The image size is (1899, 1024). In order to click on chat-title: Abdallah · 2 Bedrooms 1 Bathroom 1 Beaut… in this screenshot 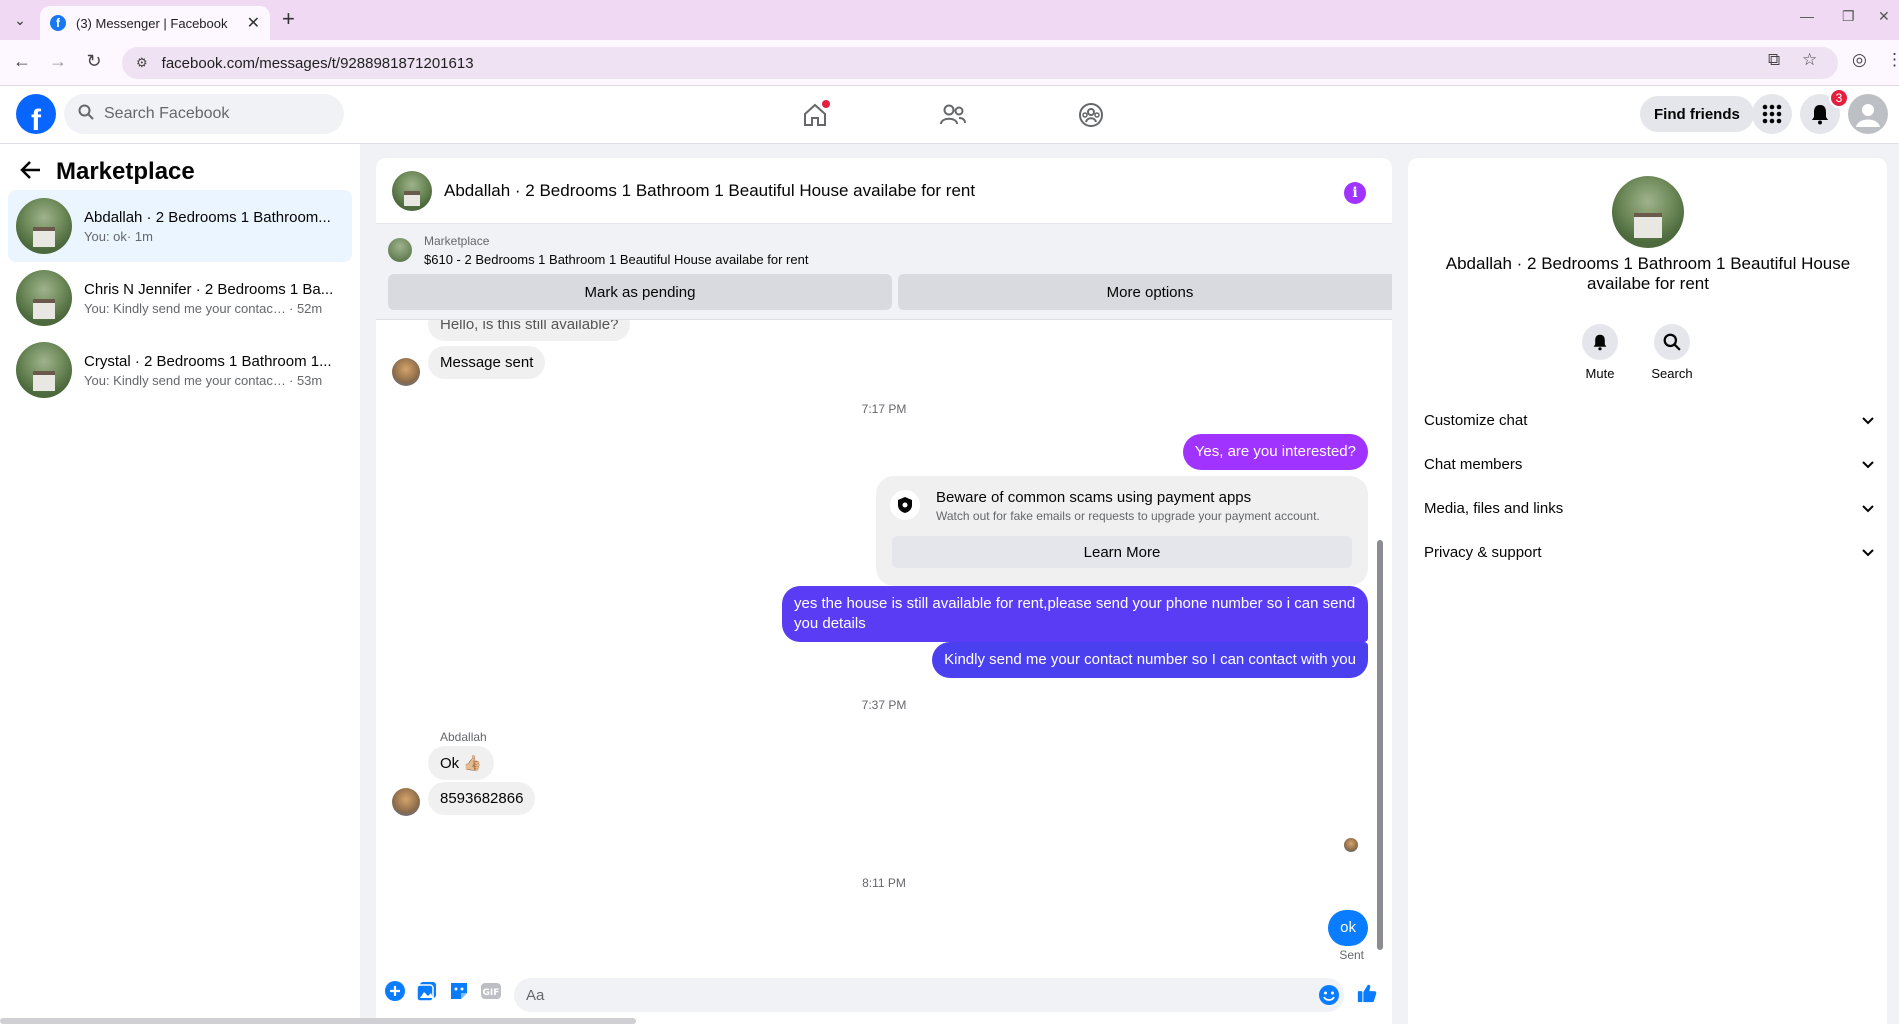, I will do `click(709, 191)`.